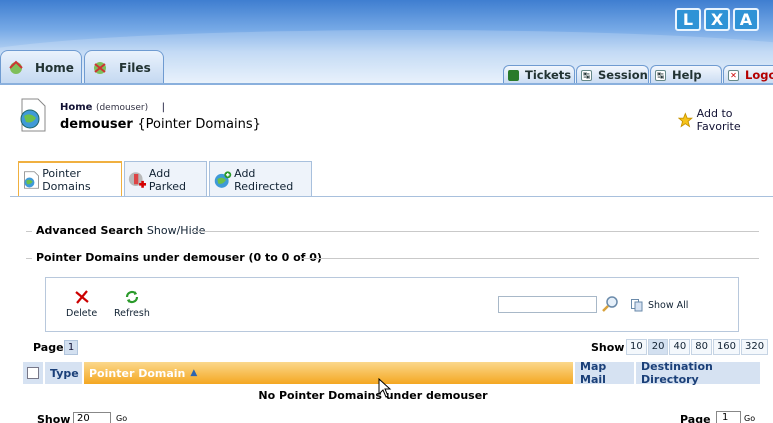 The height and width of the screenshot is (423, 773). What do you see at coordinates (137, 179) in the screenshot?
I see `add-parked-icon` at bounding box center [137, 179].